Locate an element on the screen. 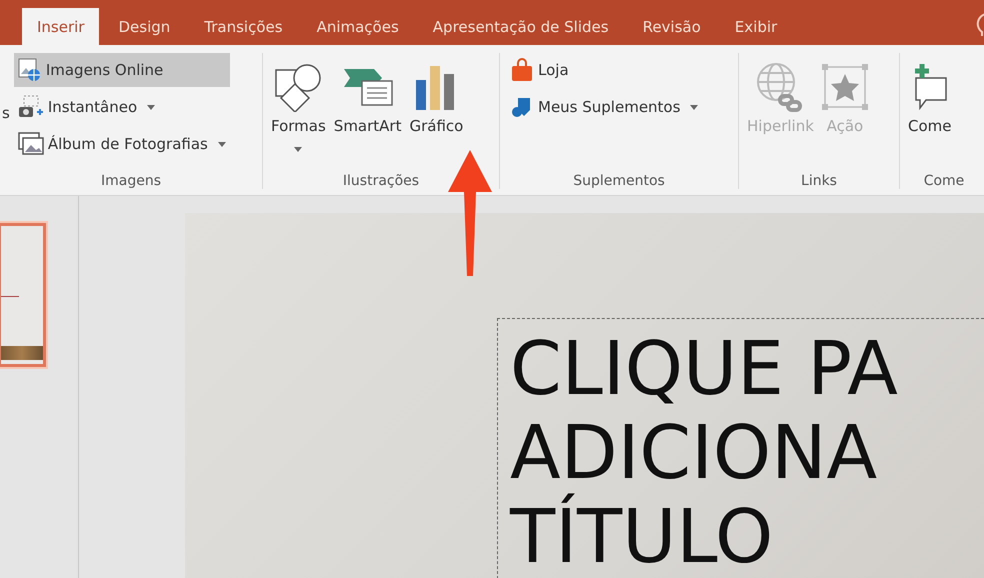 The width and height of the screenshot is (984, 578). ribbon-button: Loja is located at coordinates (604, 70).